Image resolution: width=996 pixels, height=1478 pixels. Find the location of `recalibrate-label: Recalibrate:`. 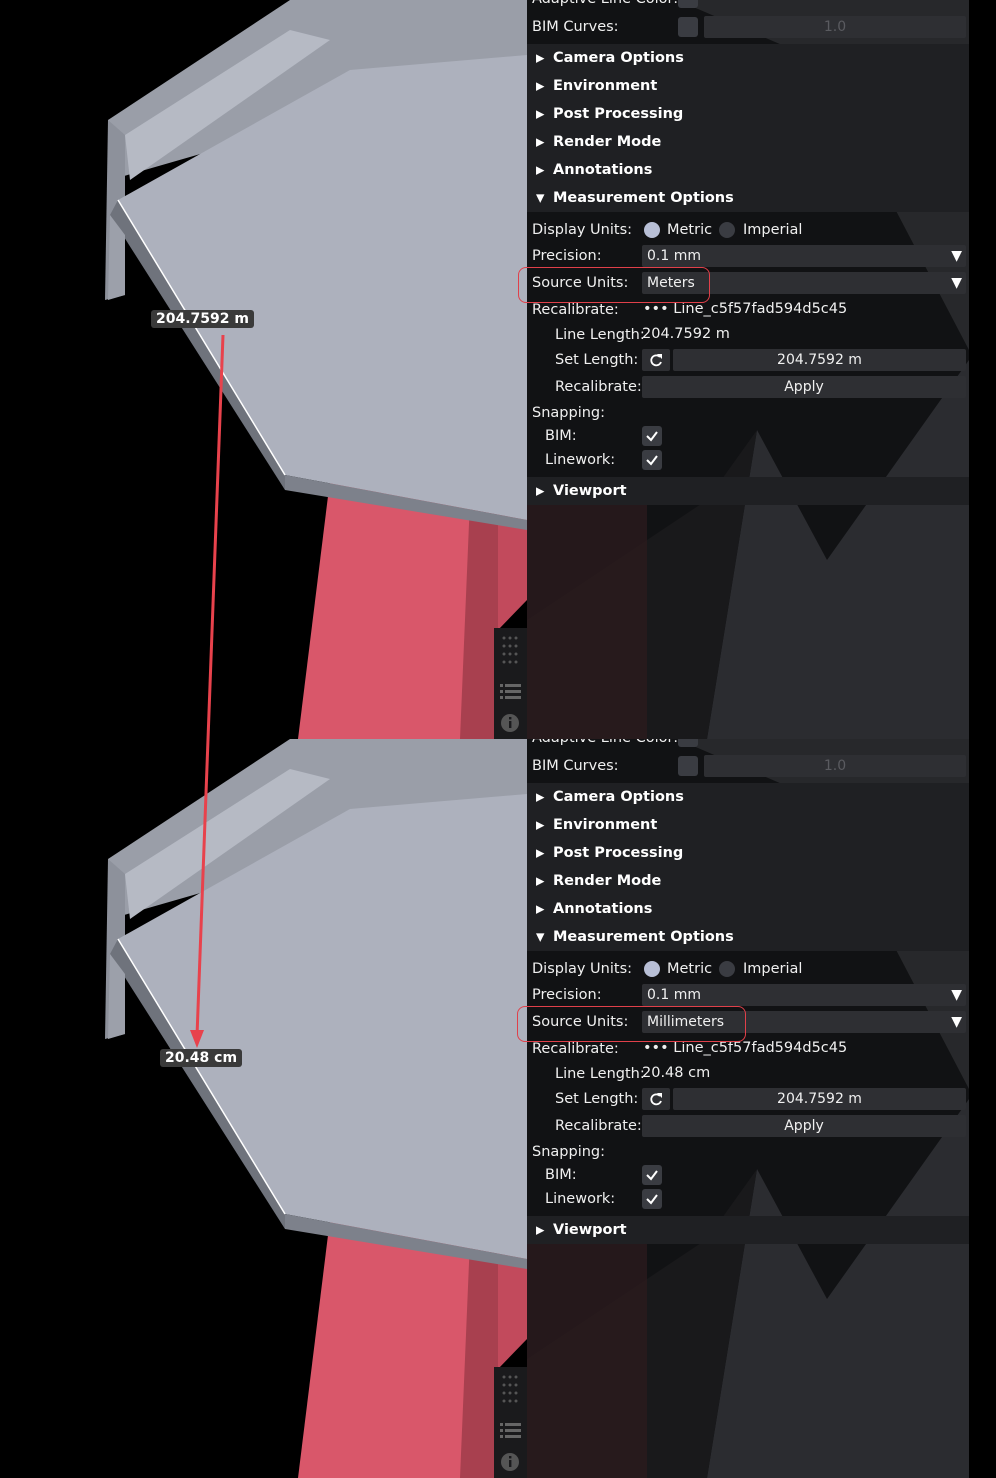

recalibrate-label: Recalibrate: is located at coordinates (575, 310).